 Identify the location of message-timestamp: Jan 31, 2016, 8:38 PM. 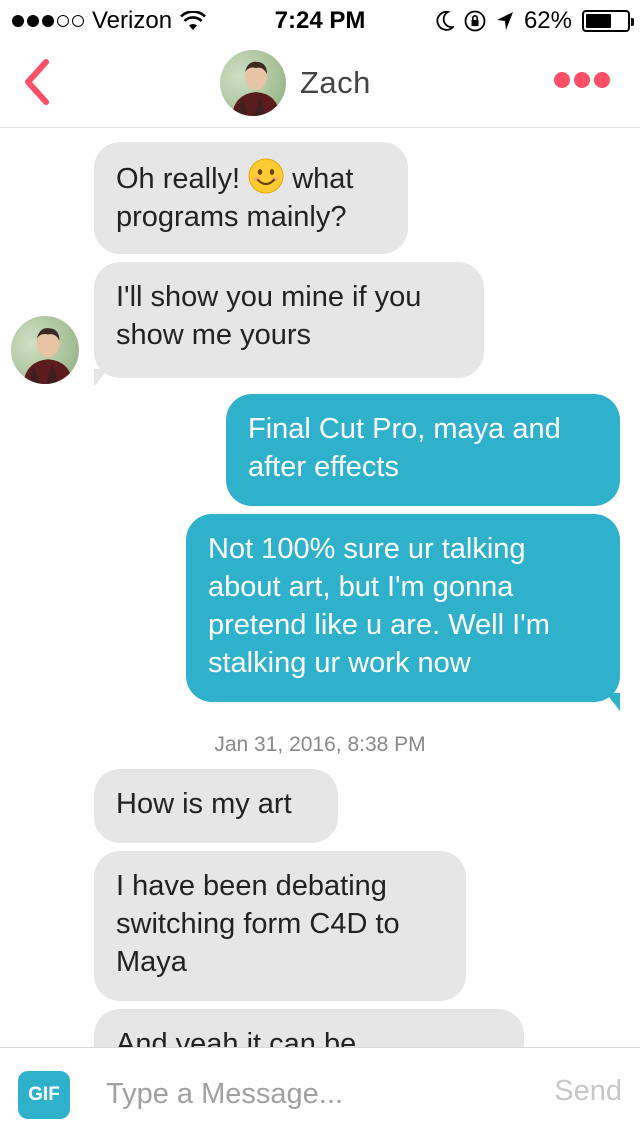
(320, 744).